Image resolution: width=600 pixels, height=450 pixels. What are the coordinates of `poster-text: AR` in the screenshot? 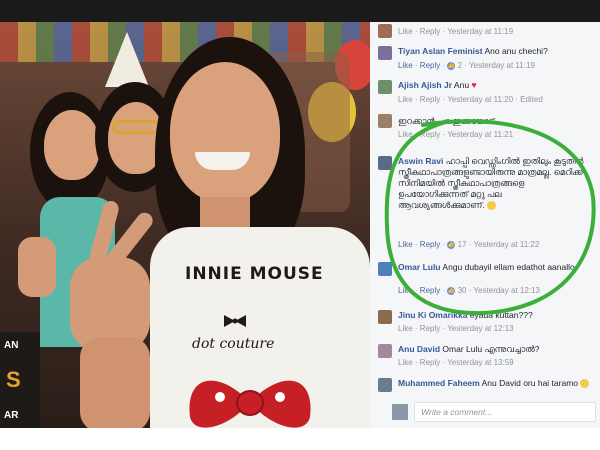 It's located at (11, 415).